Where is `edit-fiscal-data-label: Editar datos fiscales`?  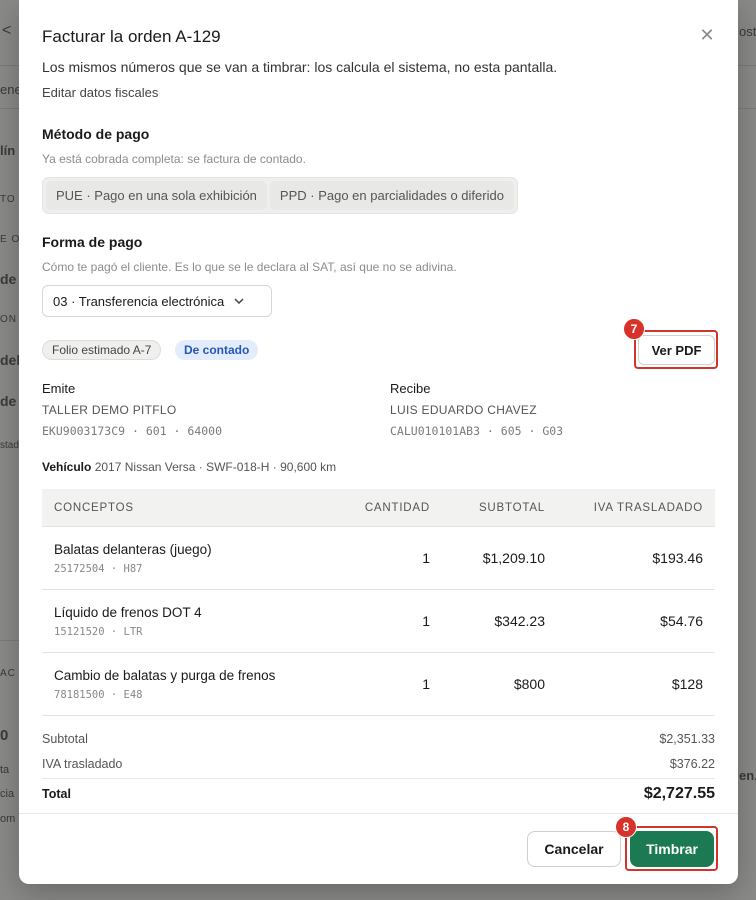 edit-fiscal-data-label: Editar datos fiscales is located at coordinates (100, 94).